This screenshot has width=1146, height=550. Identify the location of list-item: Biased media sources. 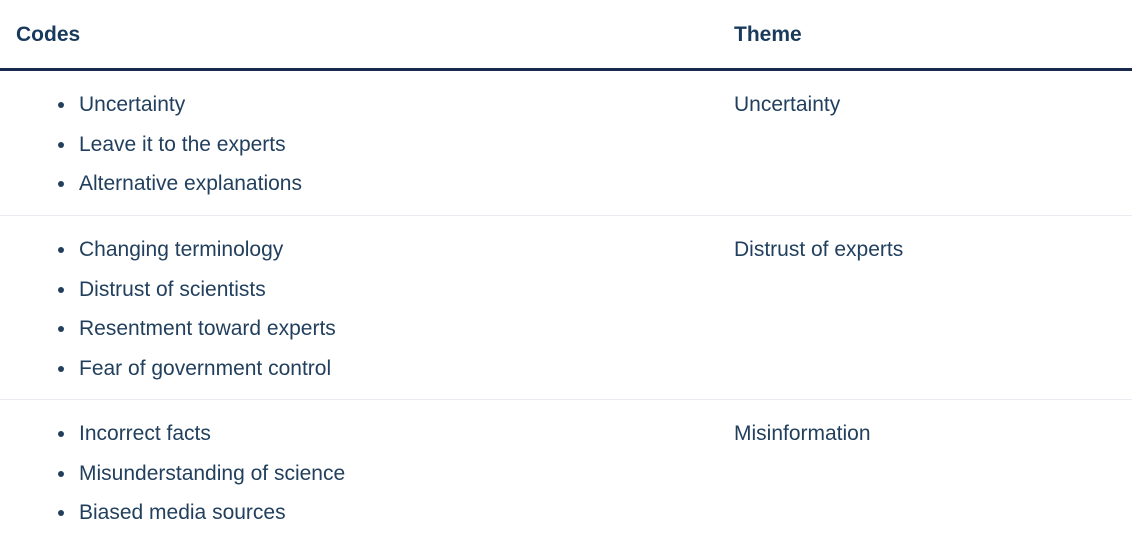
(201, 518).